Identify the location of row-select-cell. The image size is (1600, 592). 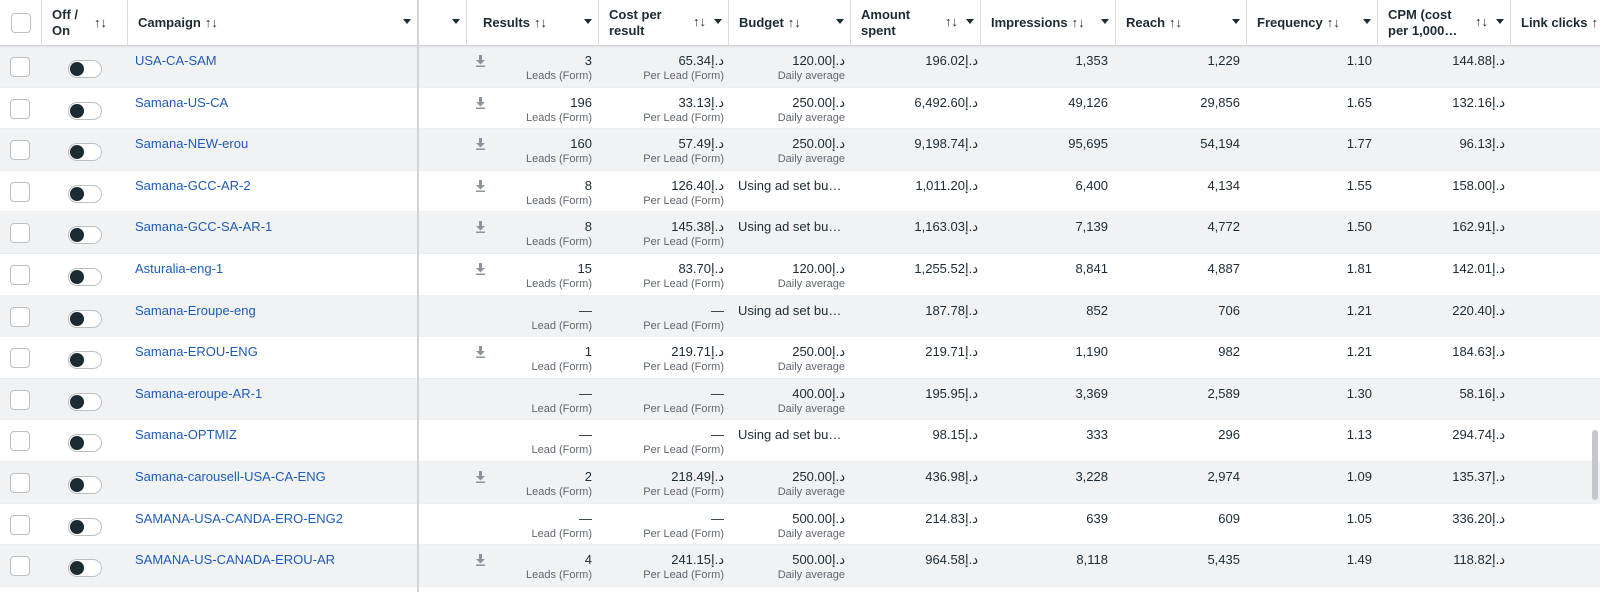
(21, 482).